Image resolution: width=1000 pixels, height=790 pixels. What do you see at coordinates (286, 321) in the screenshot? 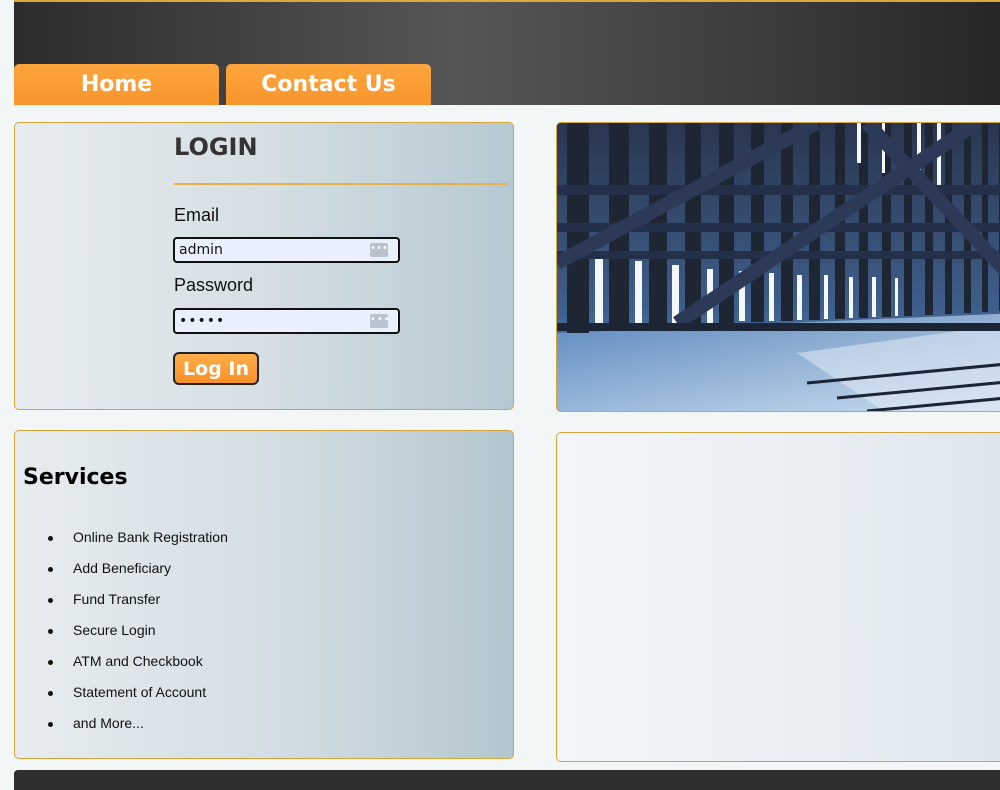
I see `password-input: ••••• •••` at bounding box center [286, 321].